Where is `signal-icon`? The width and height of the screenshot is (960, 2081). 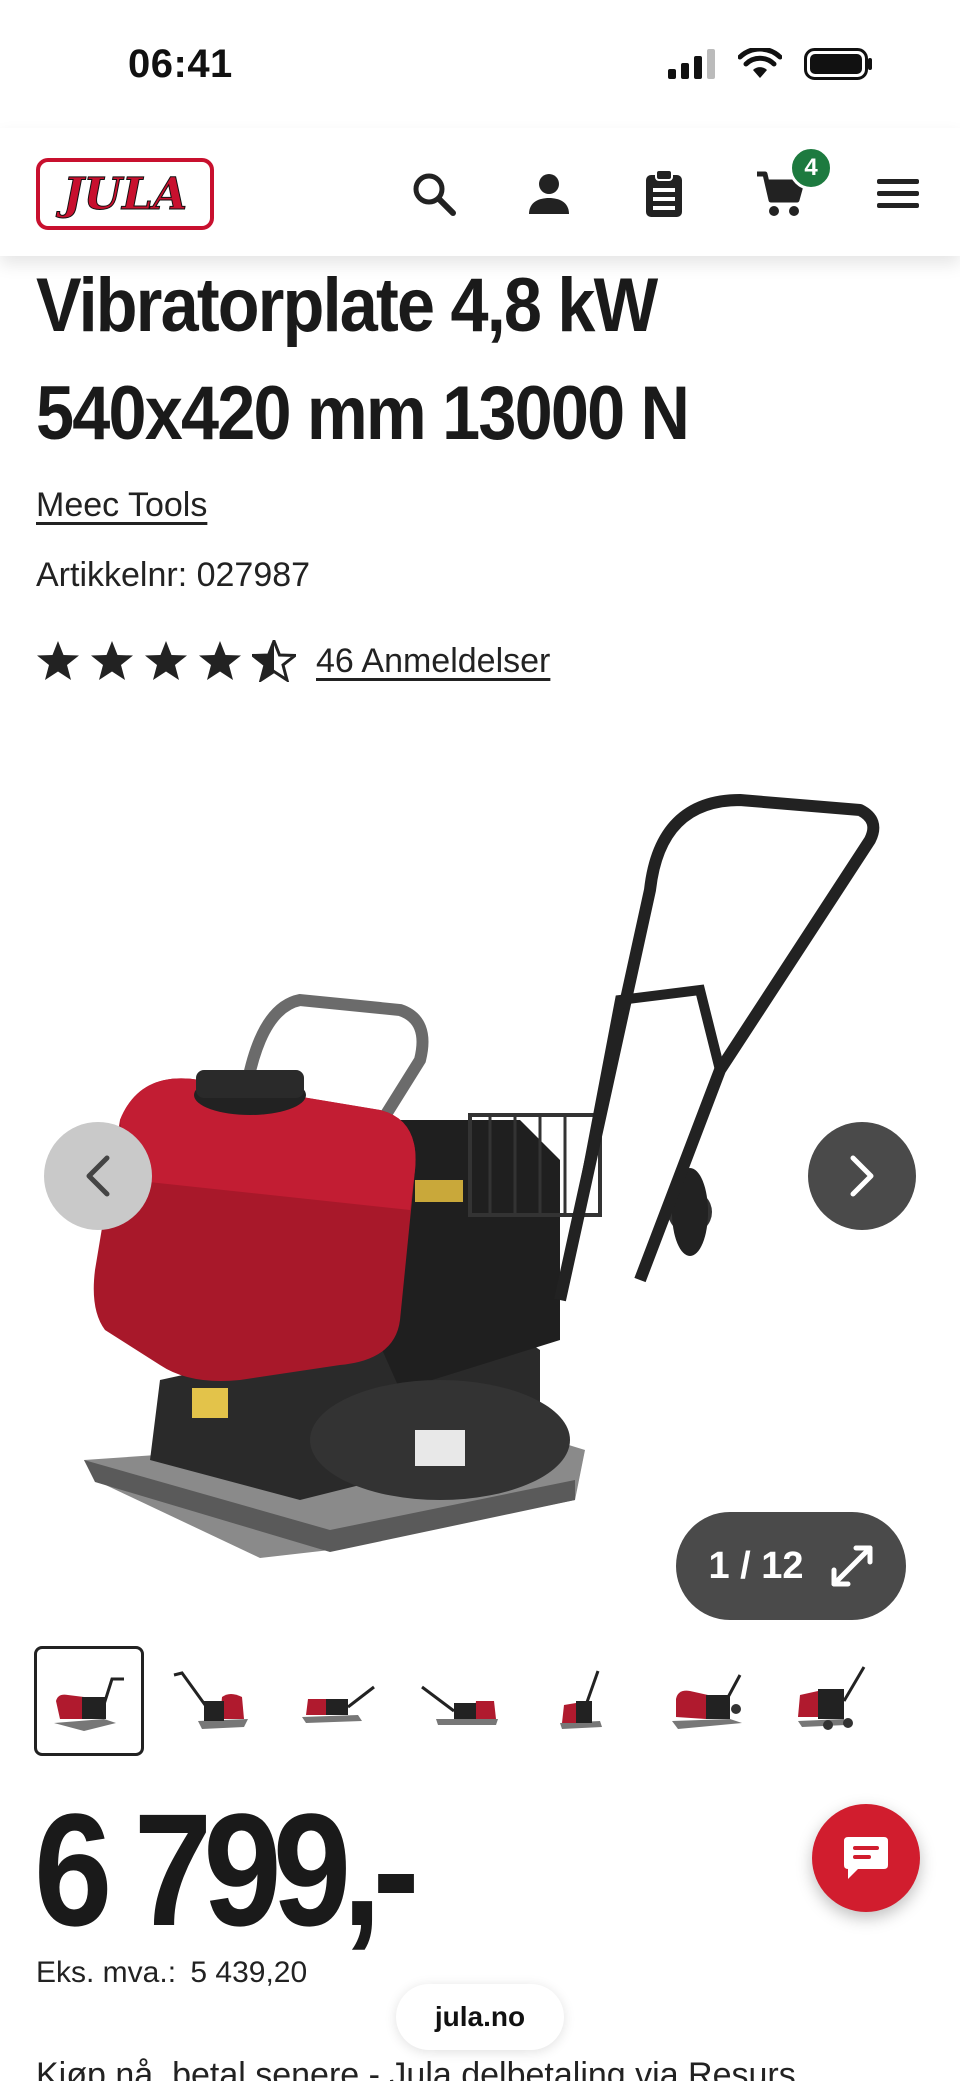 signal-icon is located at coordinates (691, 64).